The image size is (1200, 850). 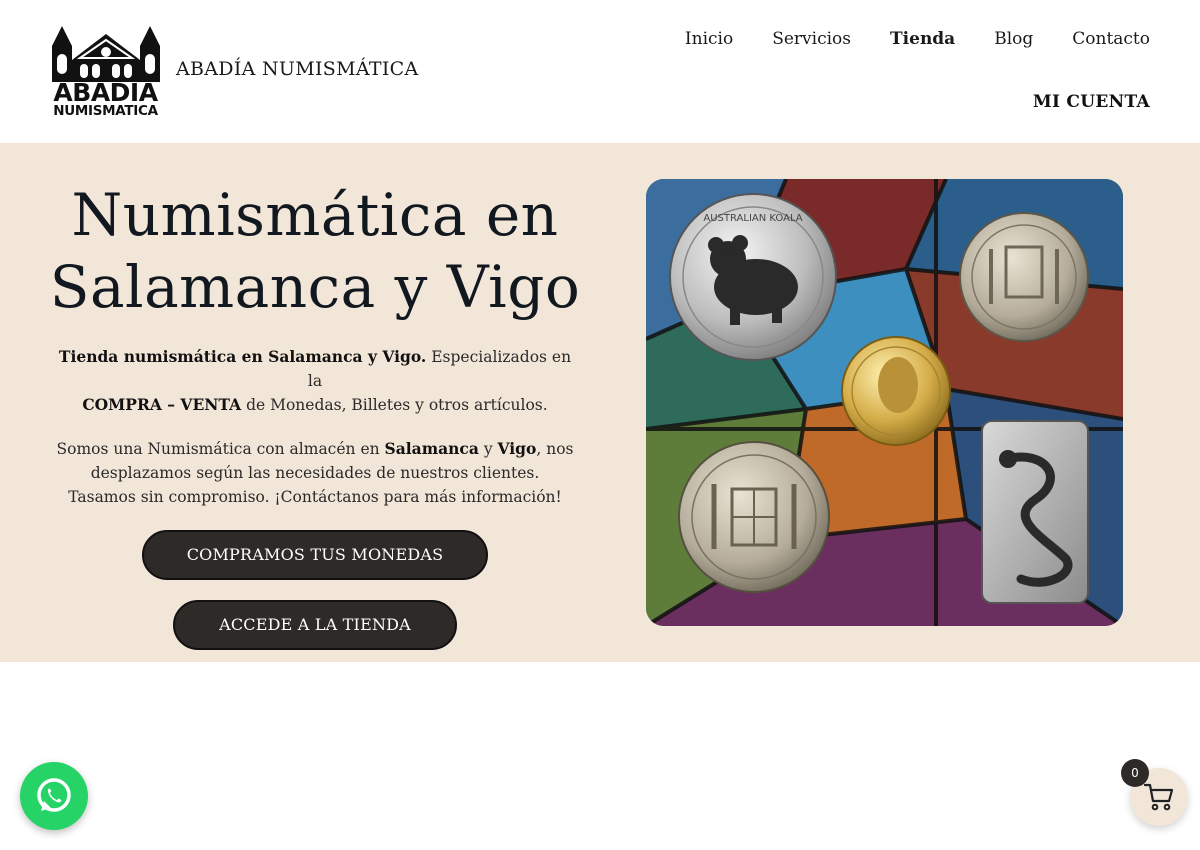 What do you see at coordinates (1091, 102) in the screenshot?
I see `nav-item-mi-cuenta: MI CUENTA` at bounding box center [1091, 102].